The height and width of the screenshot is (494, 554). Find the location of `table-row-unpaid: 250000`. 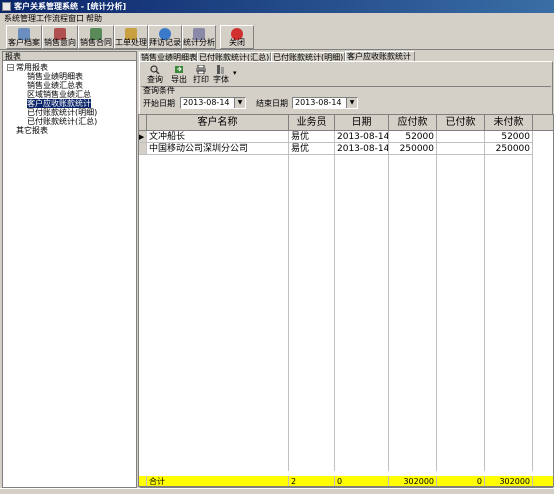

table-row-unpaid: 250000 is located at coordinates (509, 149).